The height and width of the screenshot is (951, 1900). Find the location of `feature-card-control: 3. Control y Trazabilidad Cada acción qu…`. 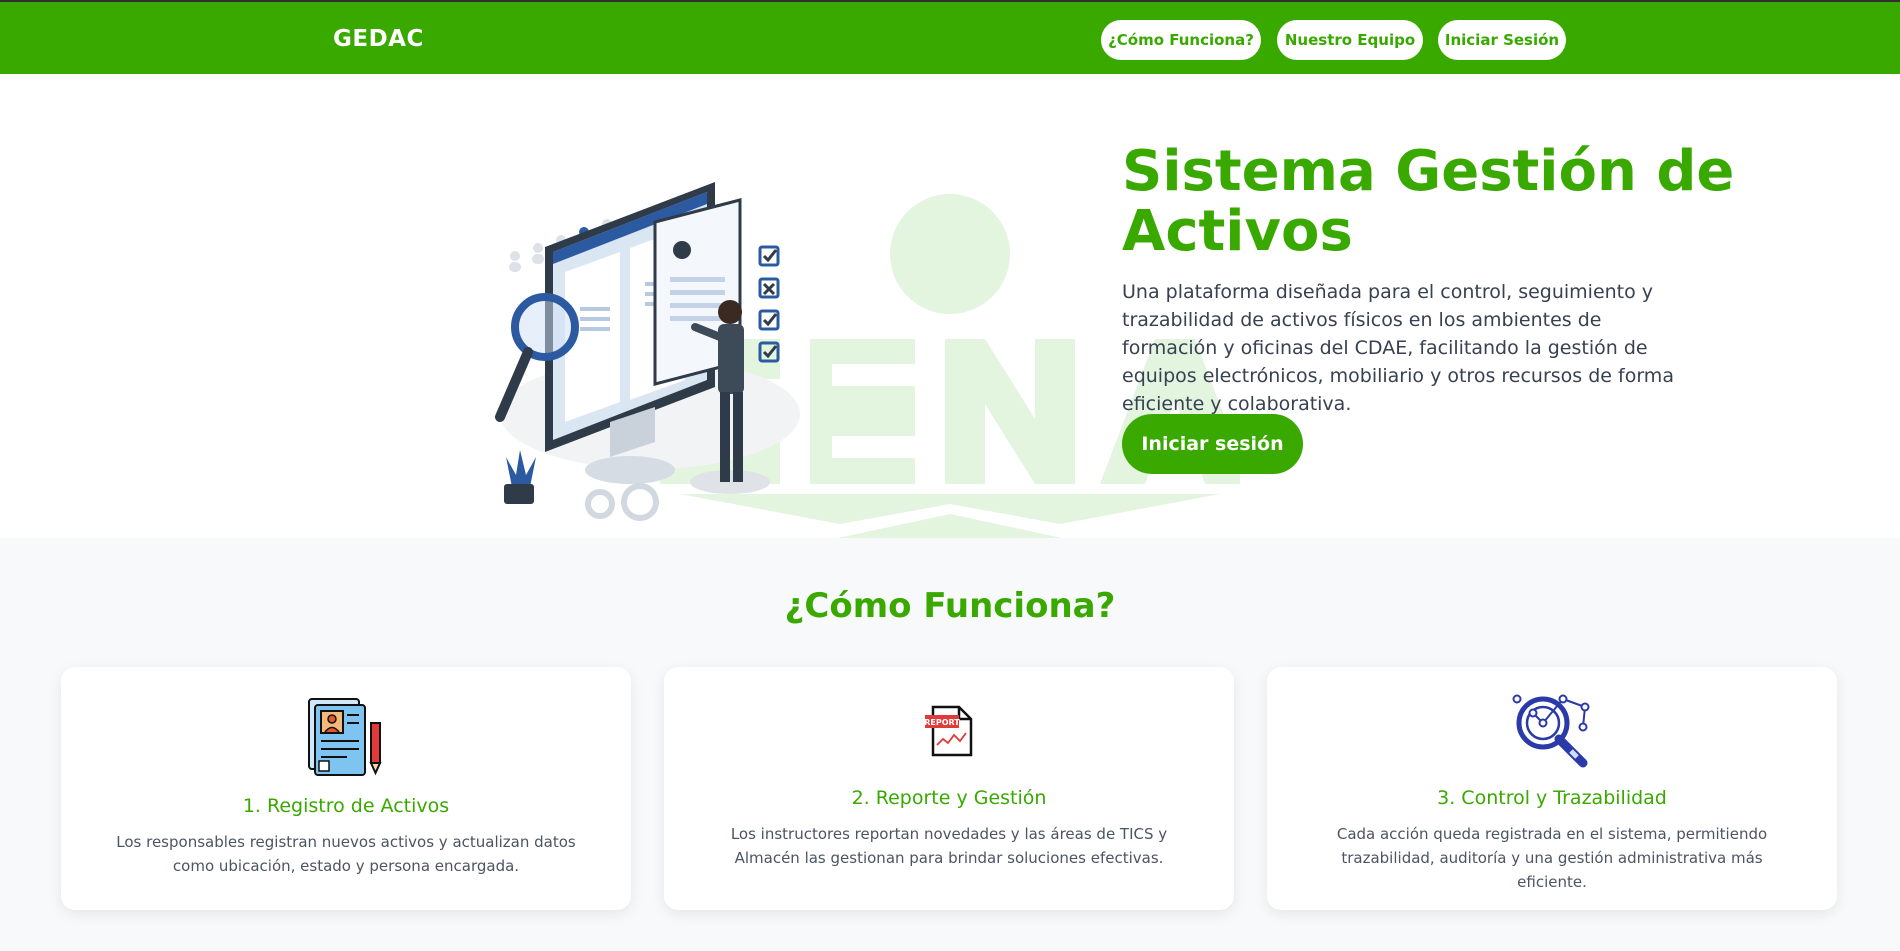

feature-card-control: 3. Control y Trazabilidad Cada acción qu… is located at coordinates (1552, 788).